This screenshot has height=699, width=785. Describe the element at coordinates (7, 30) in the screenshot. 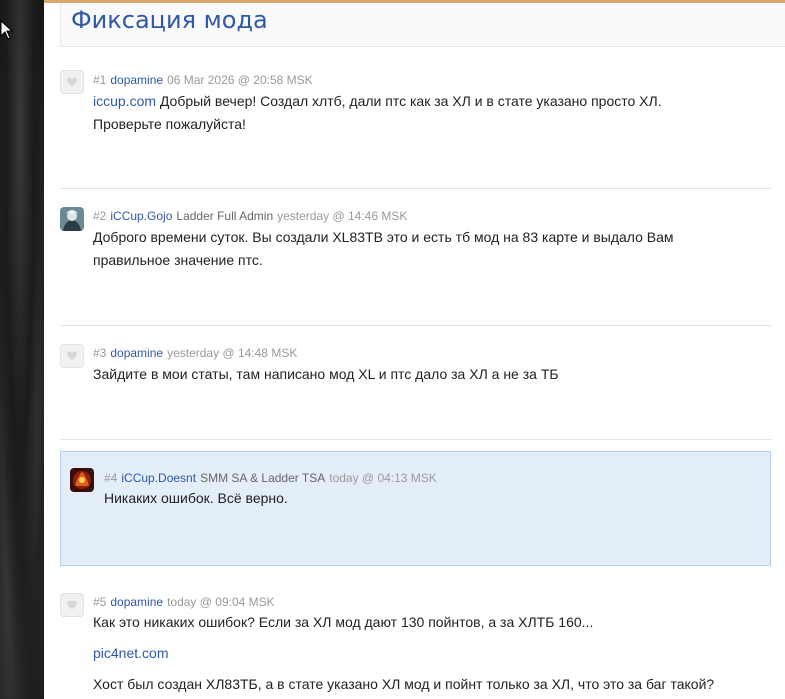

I see `mouse-cursor-icon` at that location.